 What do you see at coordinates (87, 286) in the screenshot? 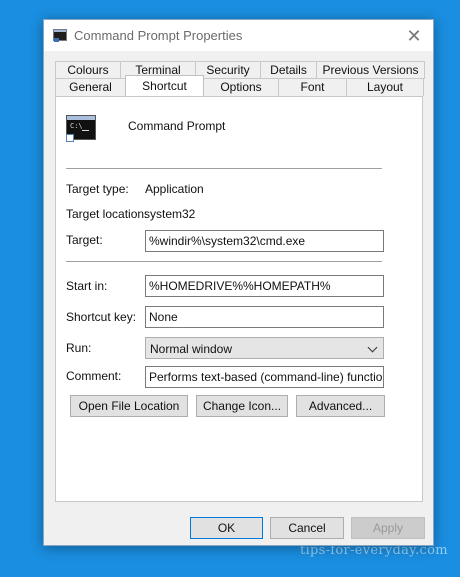
I see `start-in-label: Start in:` at bounding box center [87, 286].